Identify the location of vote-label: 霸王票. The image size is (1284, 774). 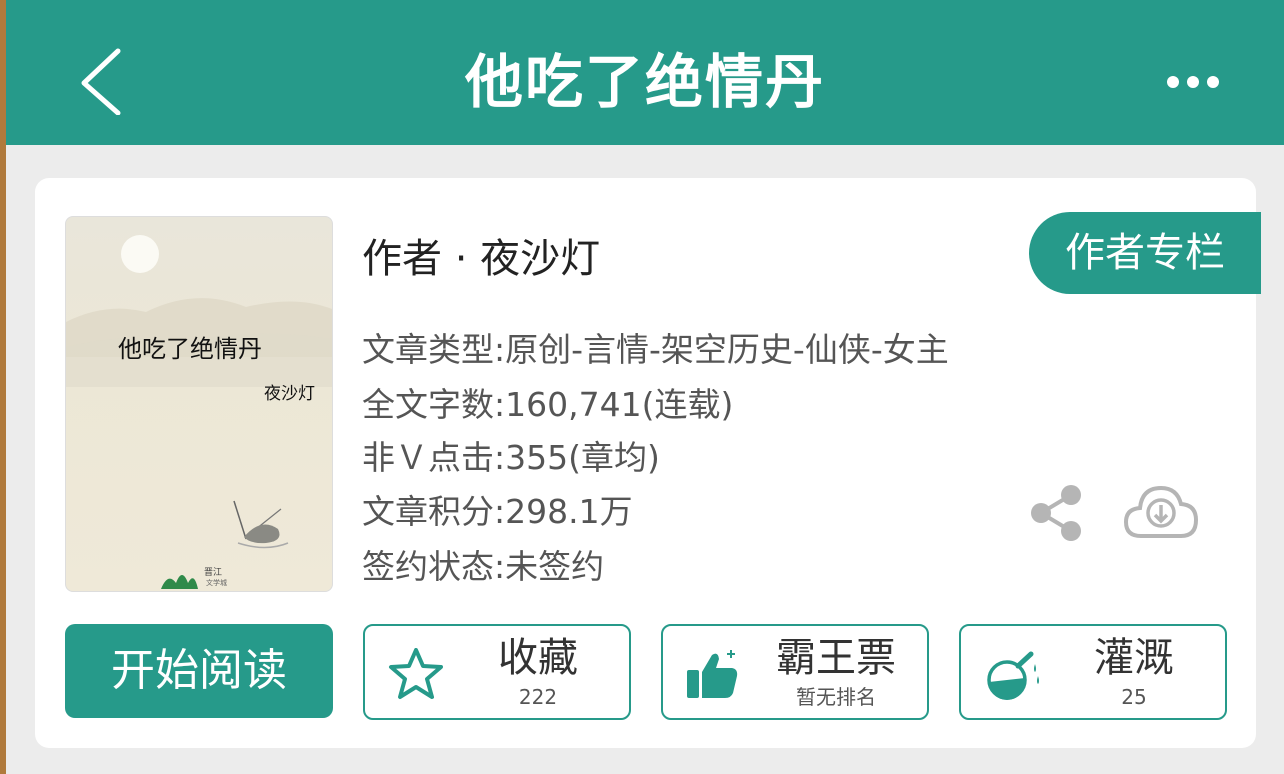
(836, 658).